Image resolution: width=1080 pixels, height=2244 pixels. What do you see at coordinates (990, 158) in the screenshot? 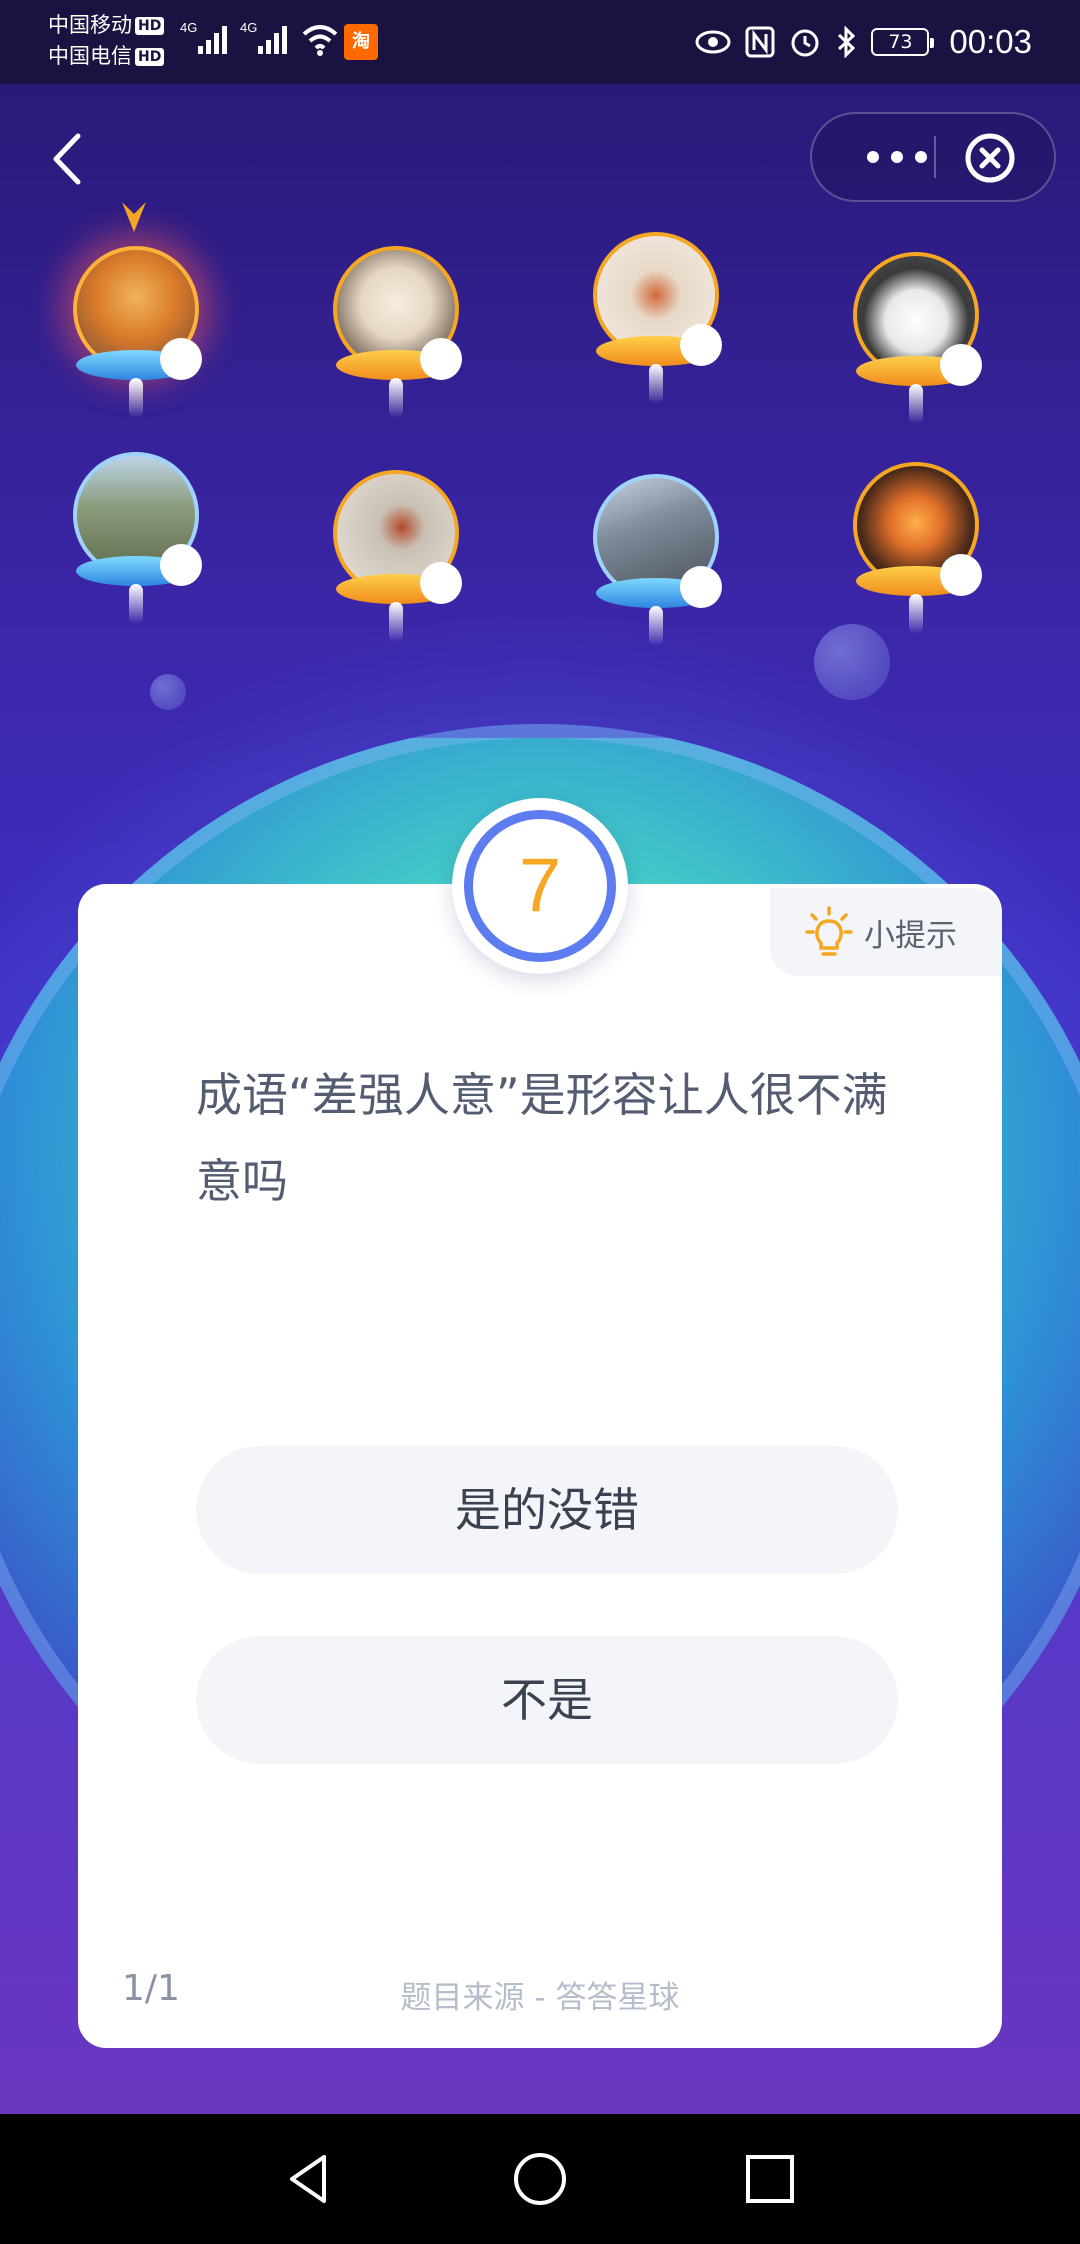
I see `close-button` at bounding box center [990, 158].